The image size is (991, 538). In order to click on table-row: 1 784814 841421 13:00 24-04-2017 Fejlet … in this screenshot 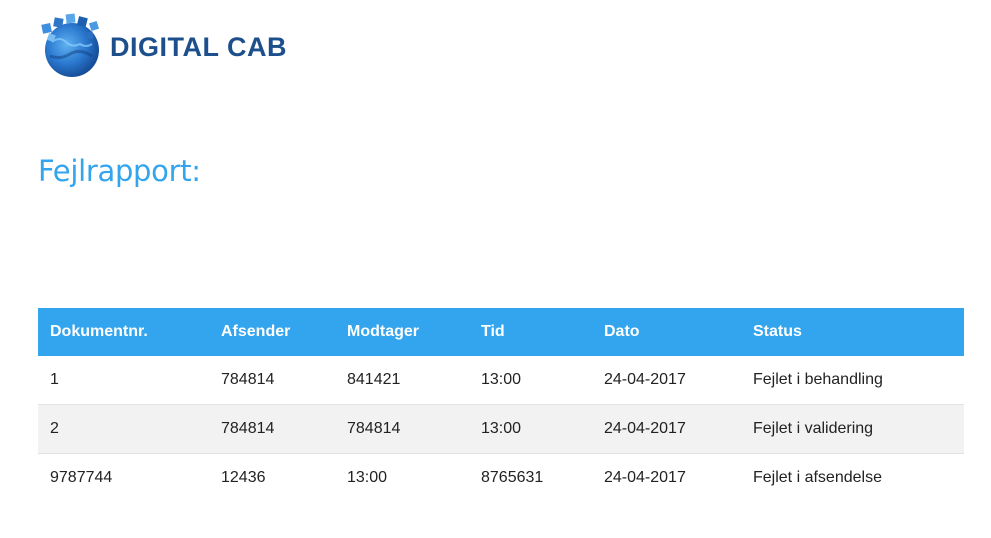, I will do `click(501, 380)`.